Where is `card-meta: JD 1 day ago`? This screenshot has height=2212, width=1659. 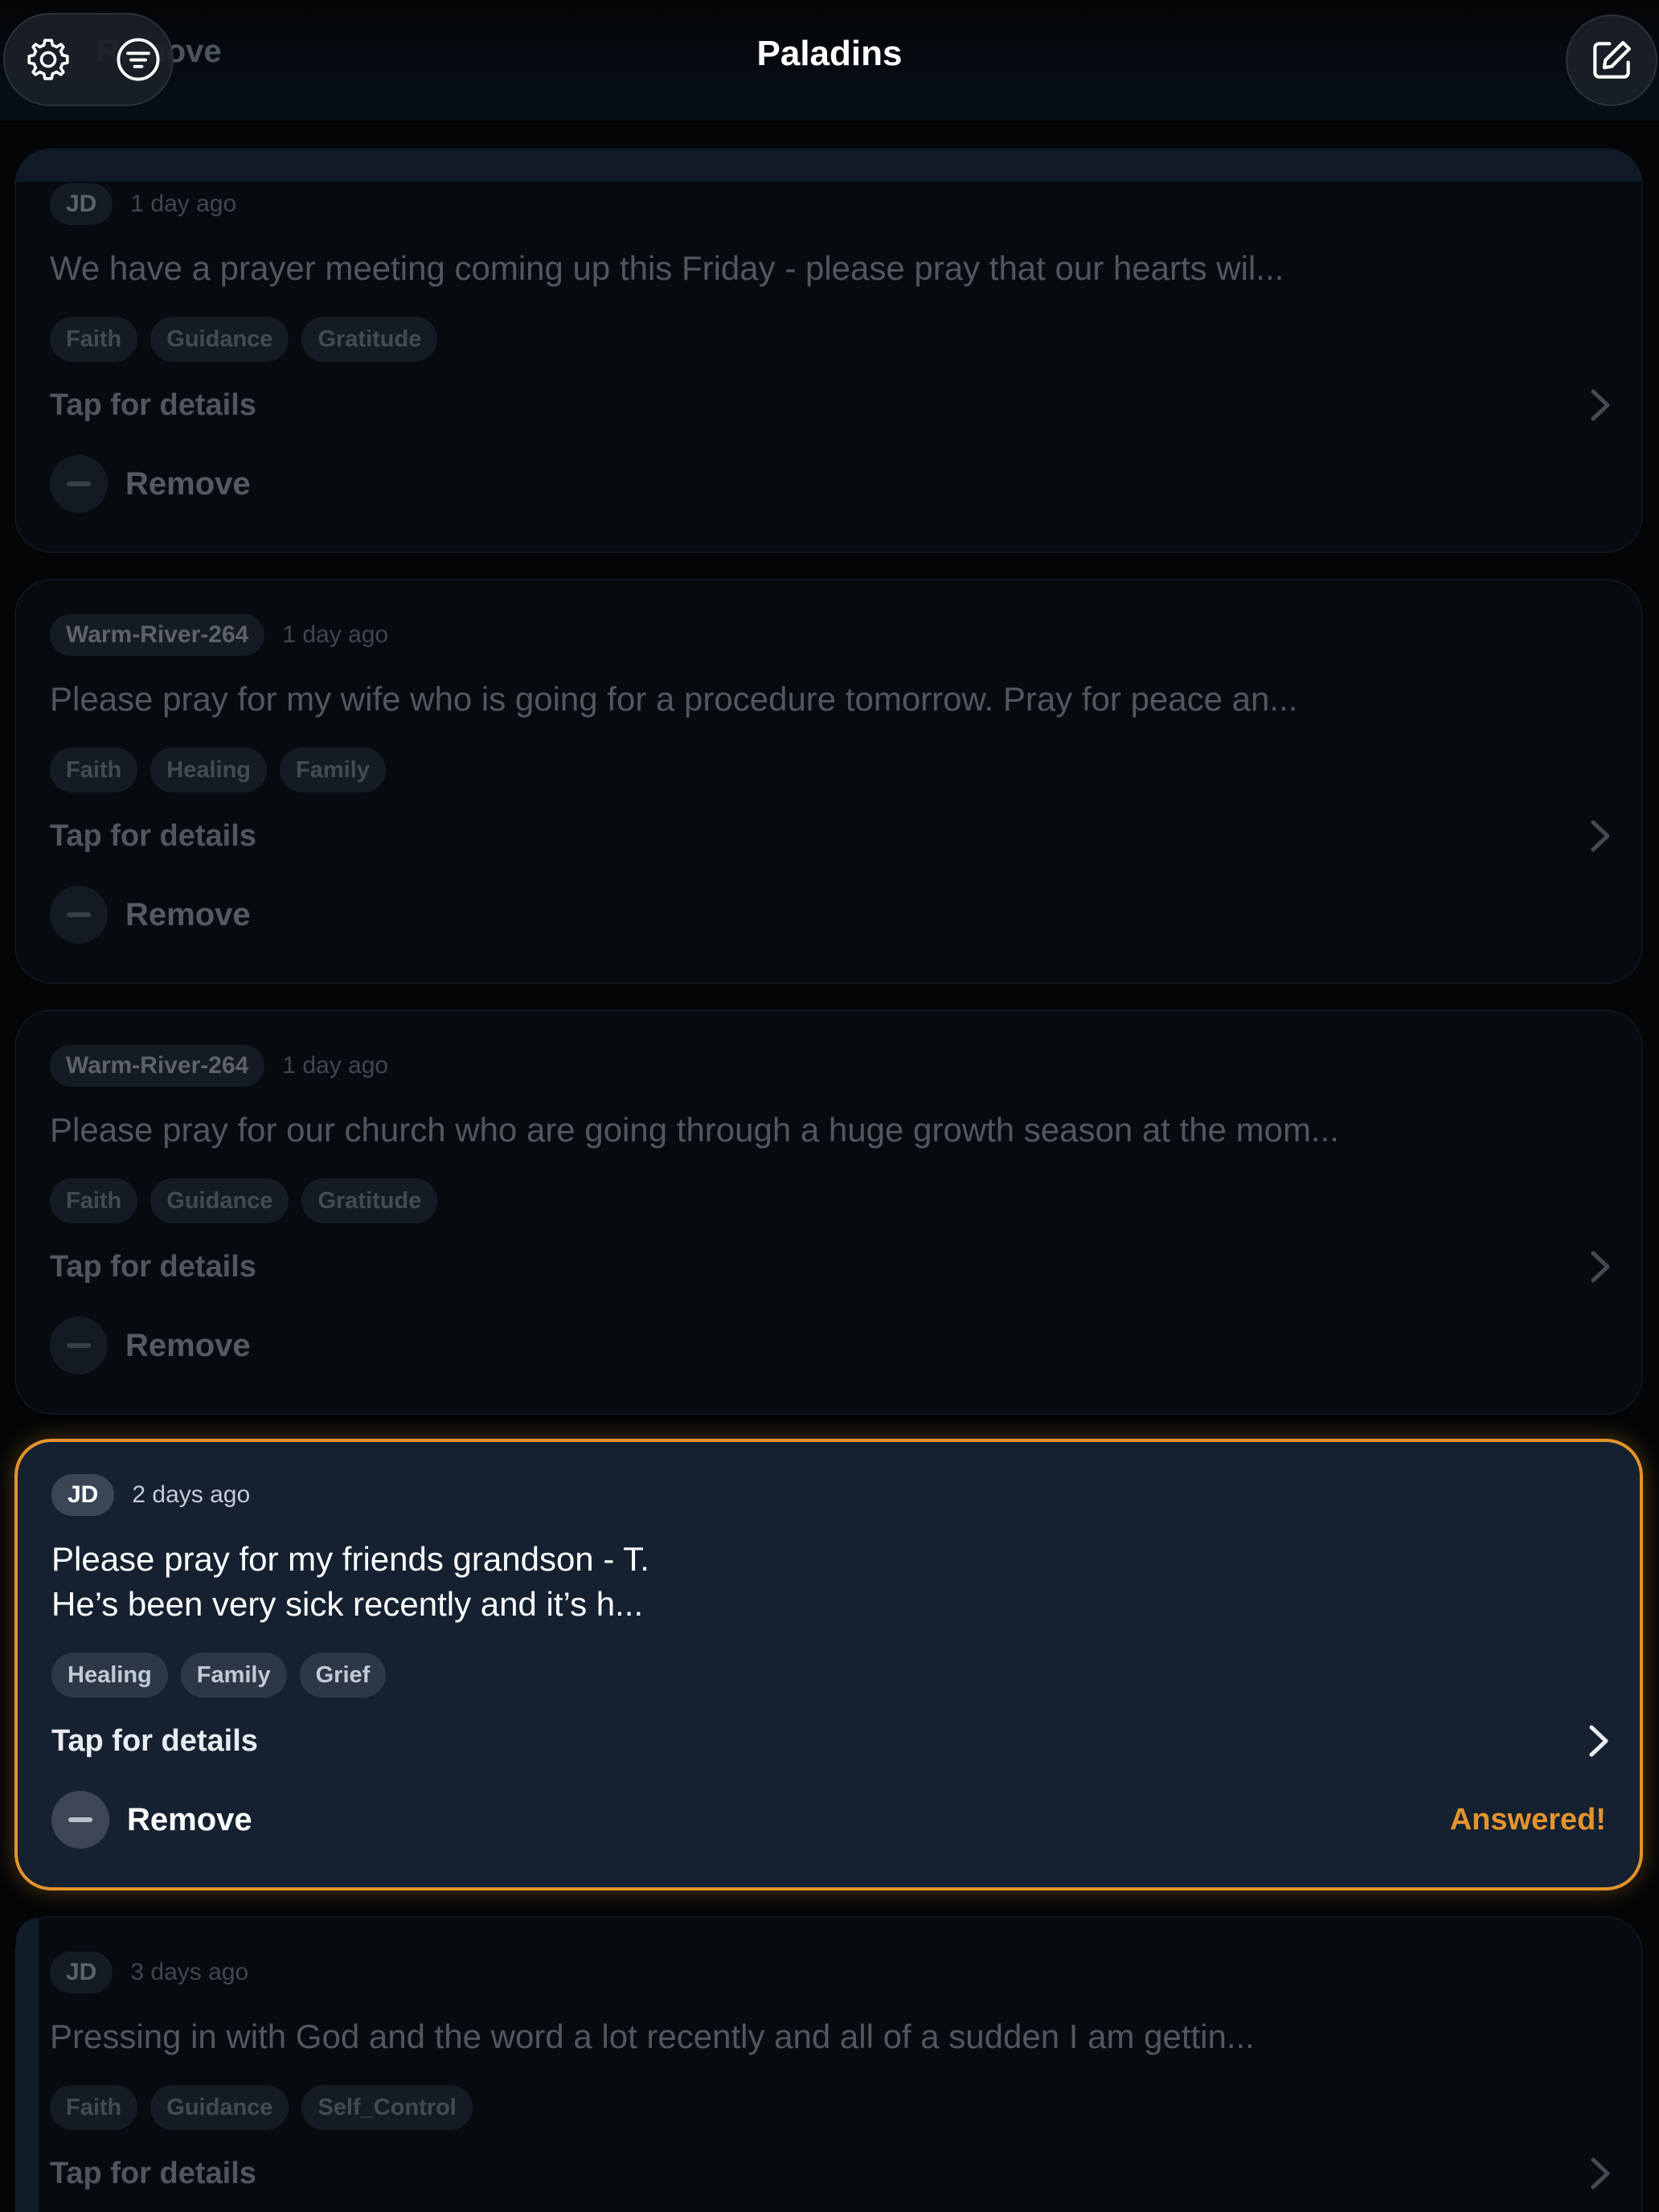 card-meta: JD 1 day ago is located at coordinates (143, 204).